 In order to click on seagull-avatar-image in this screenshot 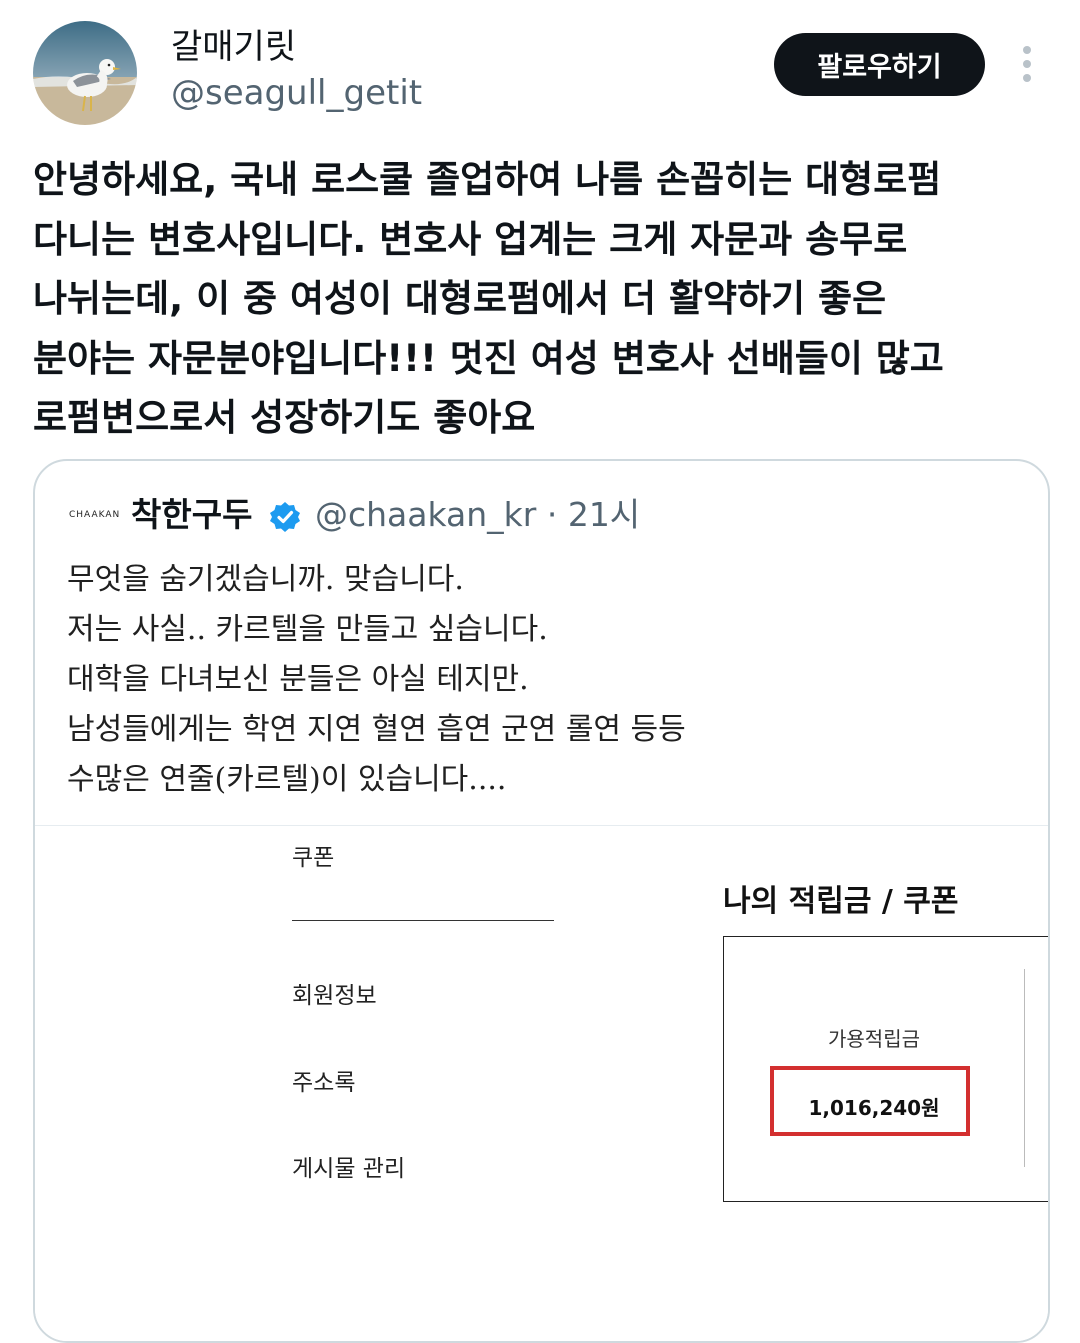, I will do `click(85, 73)`.